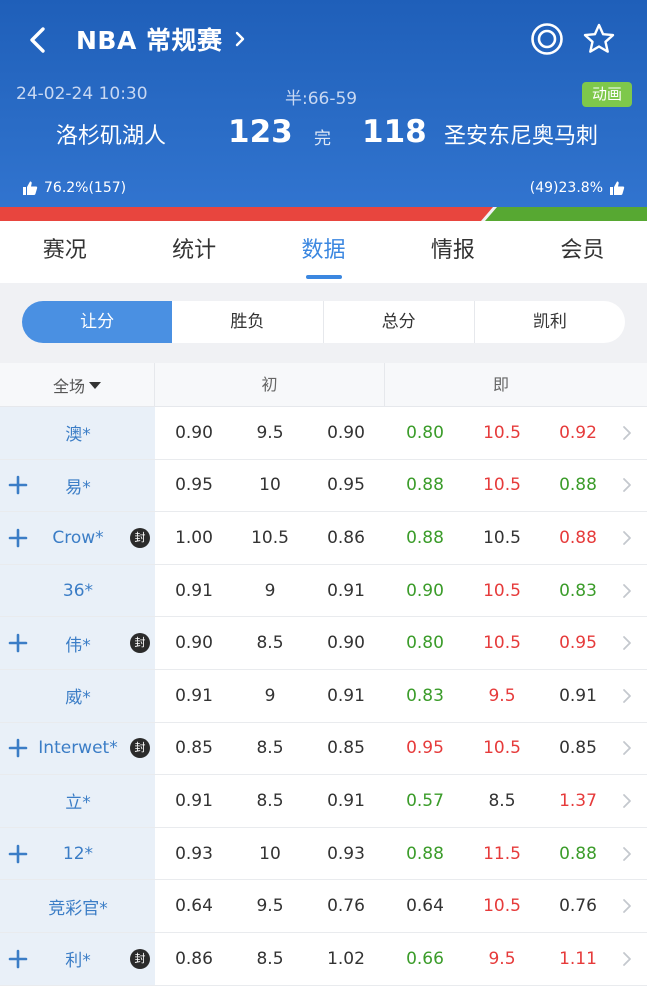 This screenshot has width=647, height=1000. Describe the element at coordinates (30, 188) in the screenshot. I see `thumb-up-icon` at that location.